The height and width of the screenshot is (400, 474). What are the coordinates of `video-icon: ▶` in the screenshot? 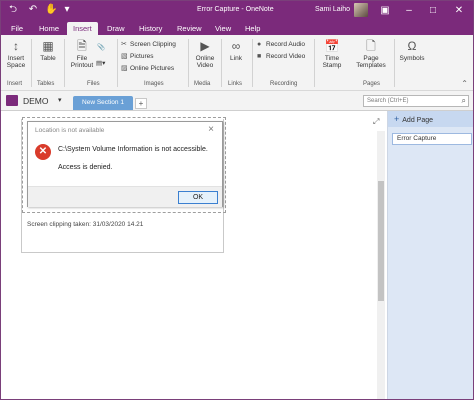 It's located at (205, 46).